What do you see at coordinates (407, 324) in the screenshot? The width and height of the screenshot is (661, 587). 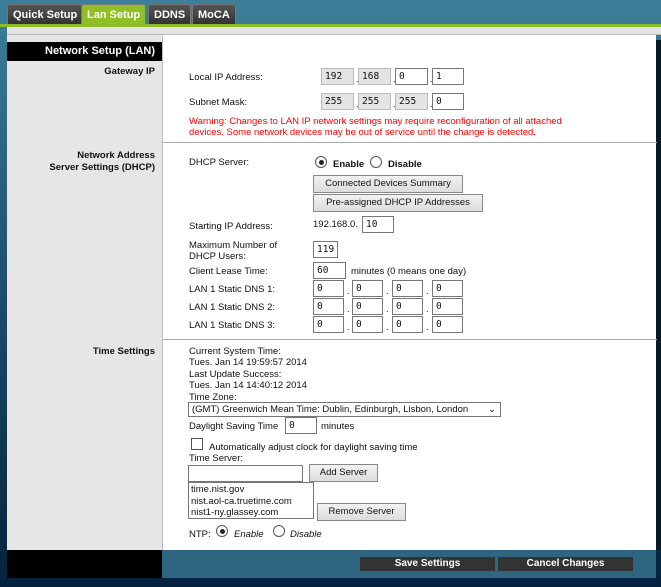 I see `static-dns-3-octet-3: 0` at bounding box center [407, 324].